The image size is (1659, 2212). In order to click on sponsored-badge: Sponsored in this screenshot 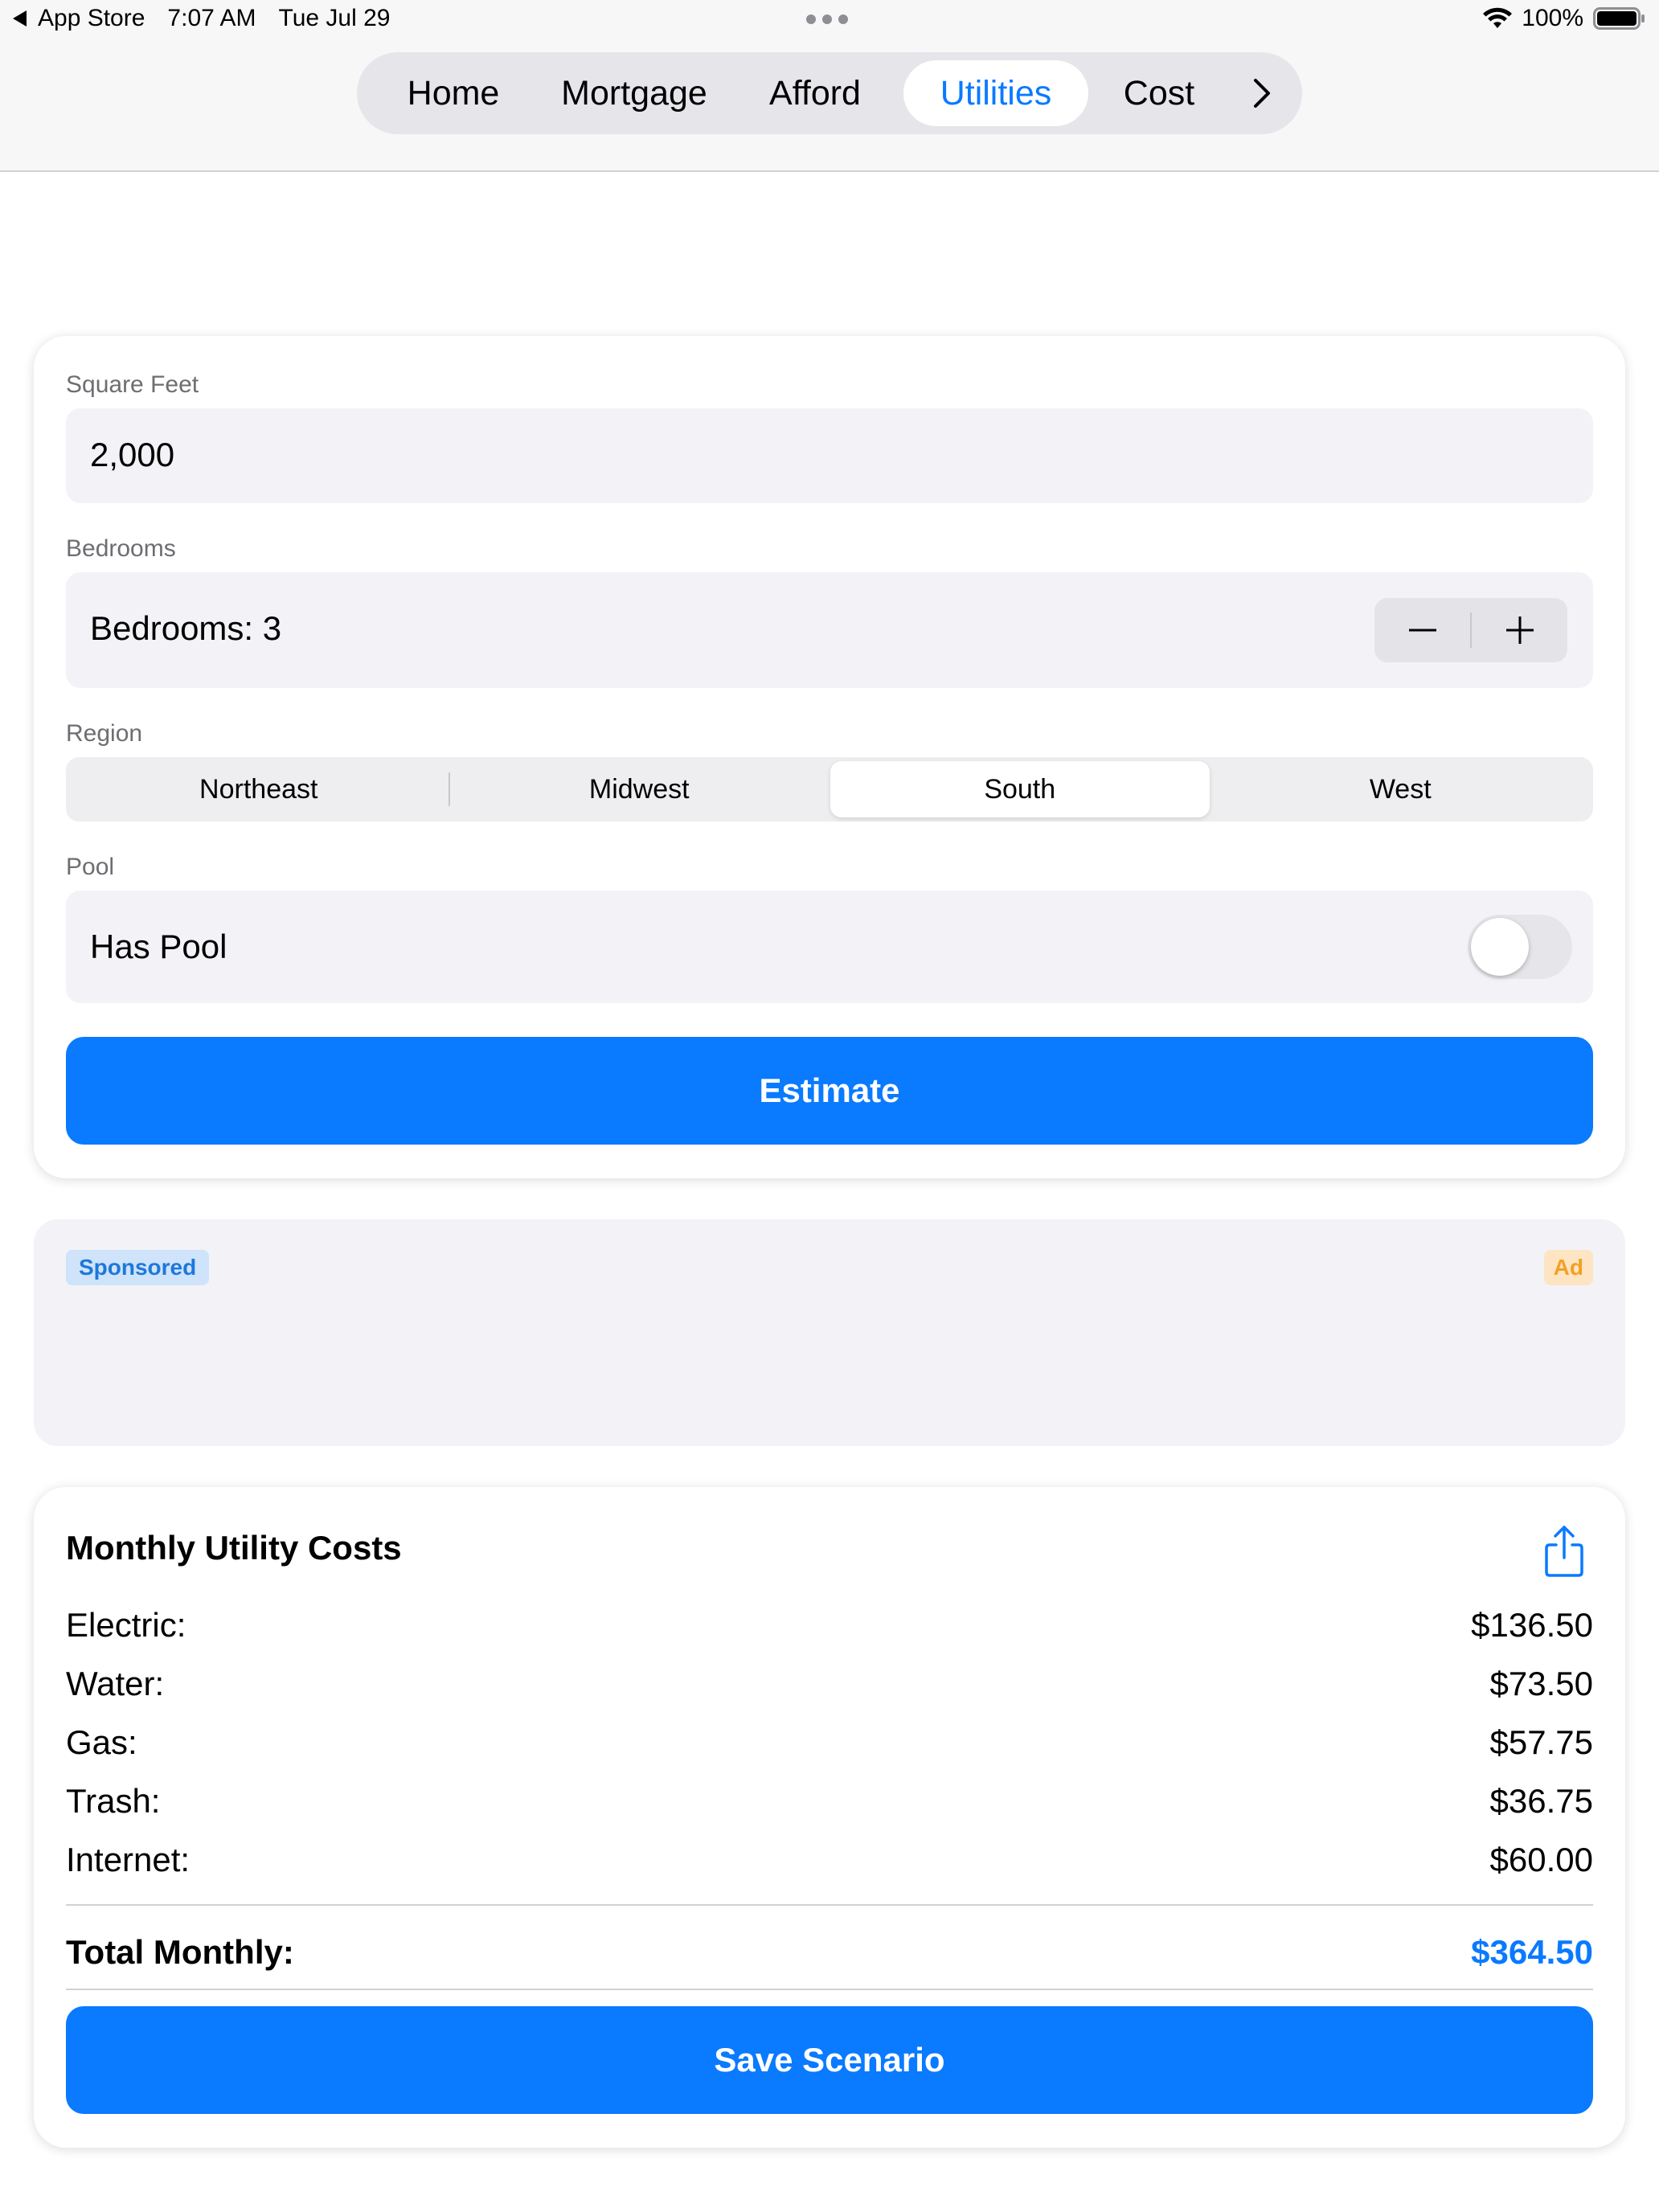, I will do `click(138, 1267)`.